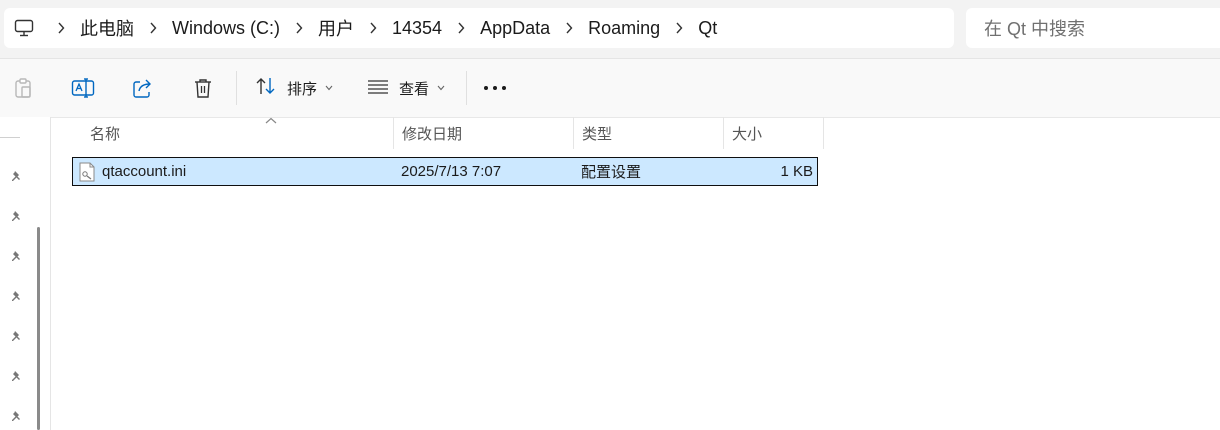  What do you see at coordinates (495, 88) in the screenshot?
I see `more-options-icon` at bounding box center [495, 88].